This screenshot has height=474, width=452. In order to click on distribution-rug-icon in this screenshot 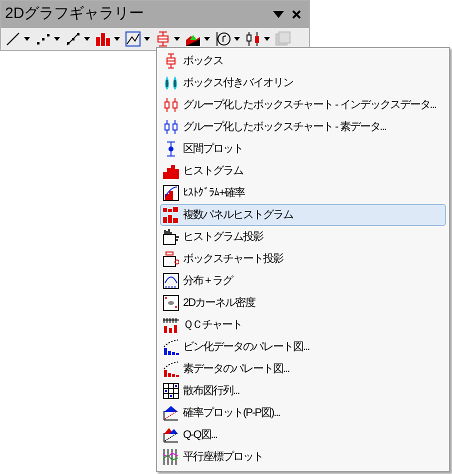, I will do `click(171, 281)`.